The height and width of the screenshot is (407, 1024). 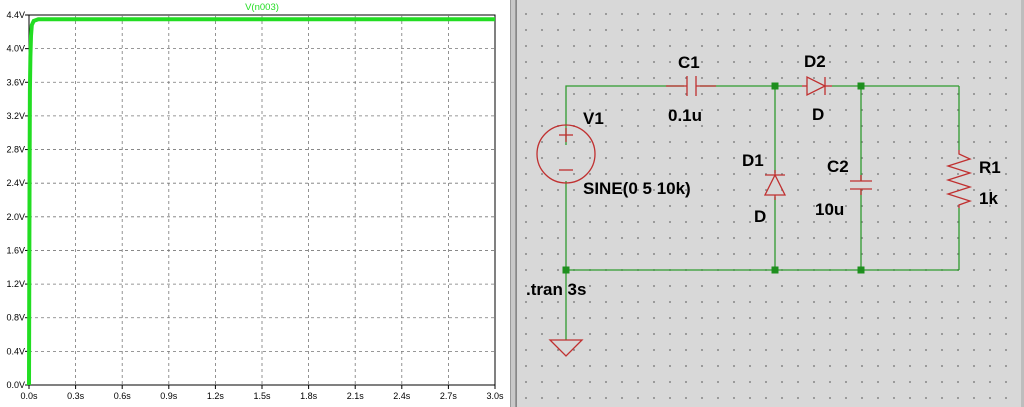 I want to click on x-tick-label: 1.5s, so click(x=262, y=396).